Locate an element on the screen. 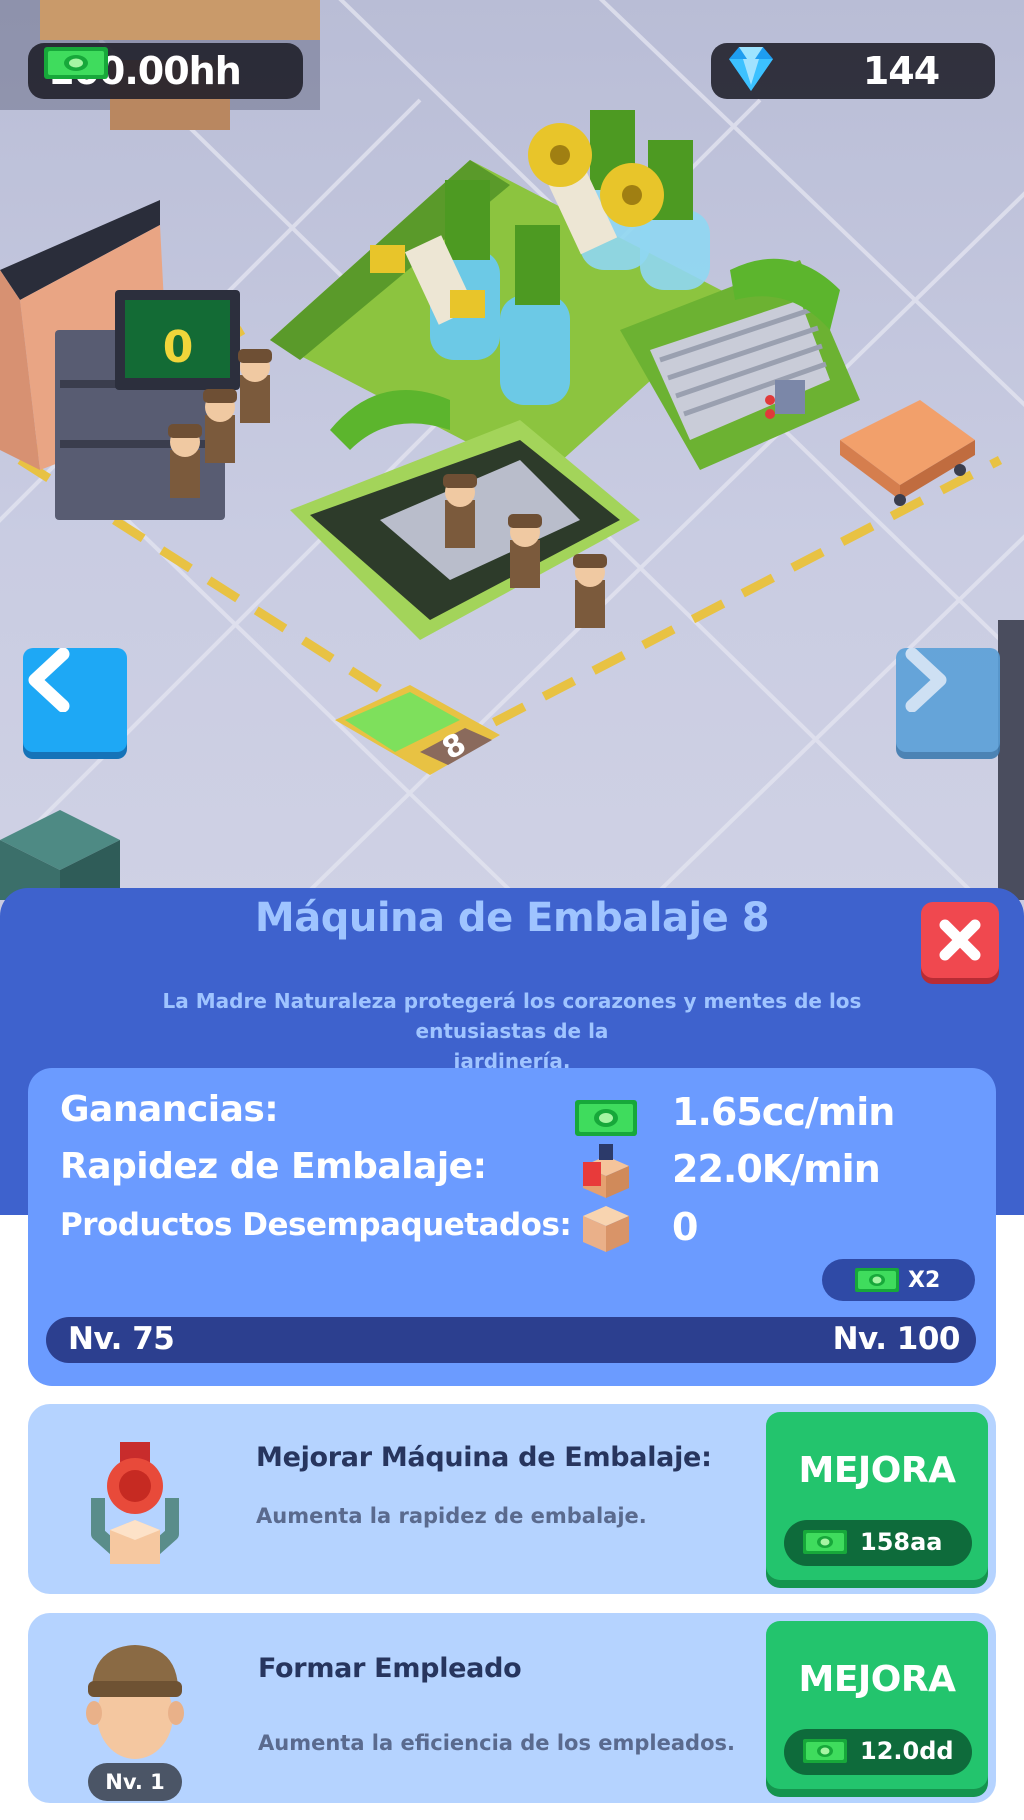 The image size is (1024, 1820). close-icon is located at coordinates (960, 940).